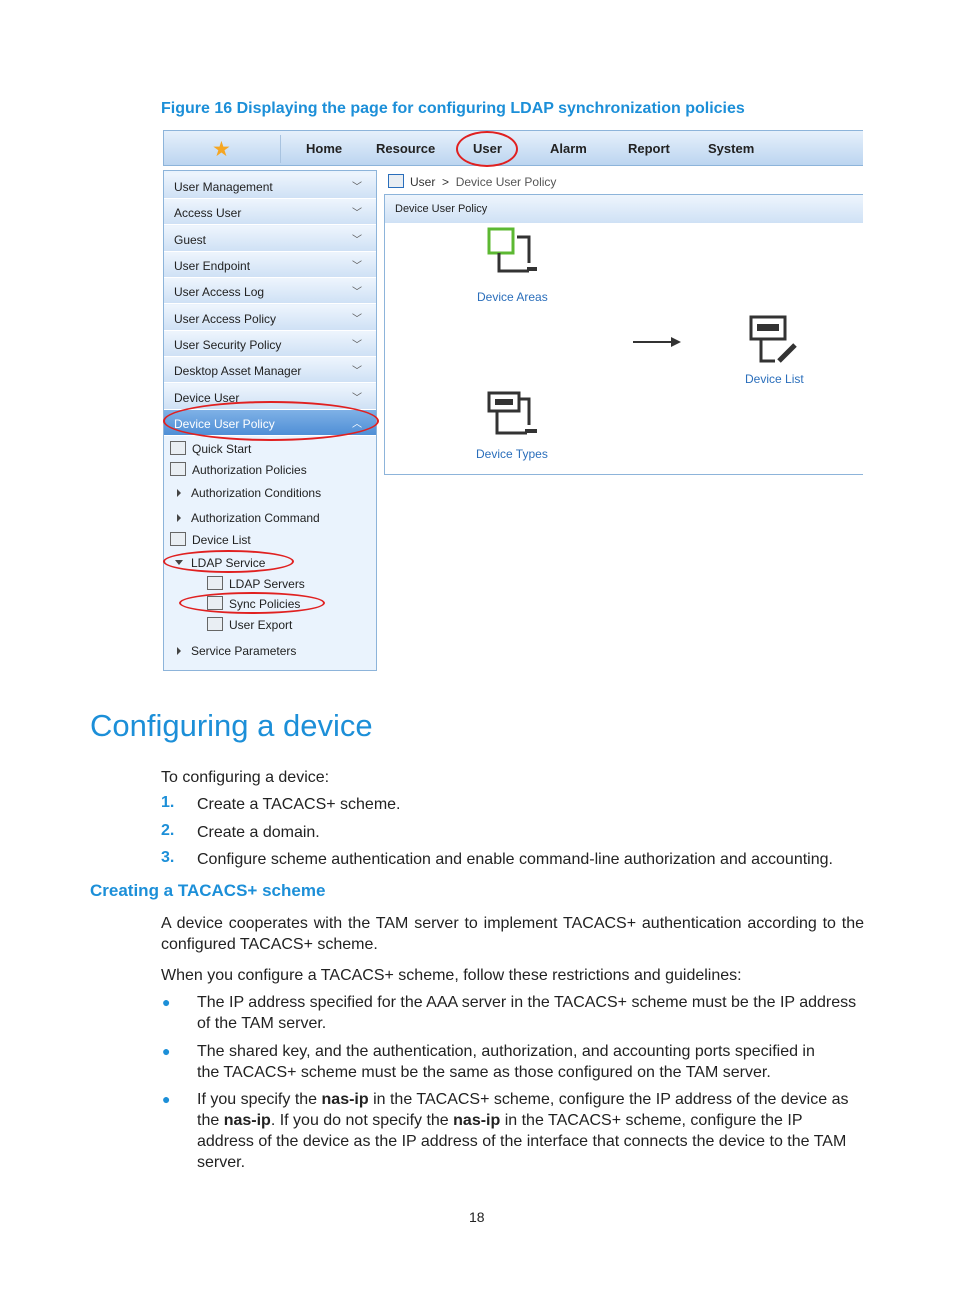 The width and height of the screenshot is (954, 1296). Describe the element at coordinates (624, 209) in the screenshot. I see `panel-title: Device User Policy` at that location.